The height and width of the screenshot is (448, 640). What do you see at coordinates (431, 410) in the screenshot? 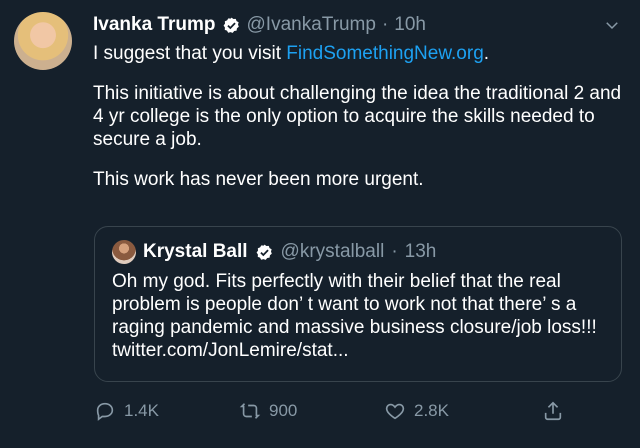
I see `like-count: 2.8K` at bounding box center [431, 410].